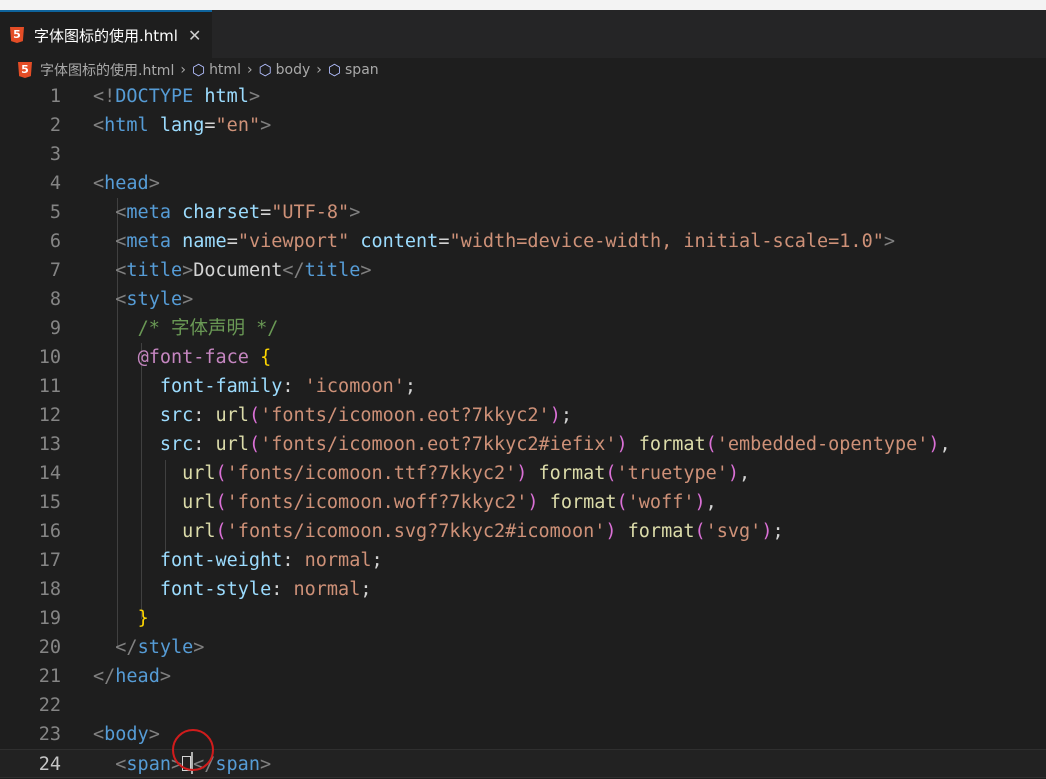  I want to click on code-token: @font-face, so click(199, 357).